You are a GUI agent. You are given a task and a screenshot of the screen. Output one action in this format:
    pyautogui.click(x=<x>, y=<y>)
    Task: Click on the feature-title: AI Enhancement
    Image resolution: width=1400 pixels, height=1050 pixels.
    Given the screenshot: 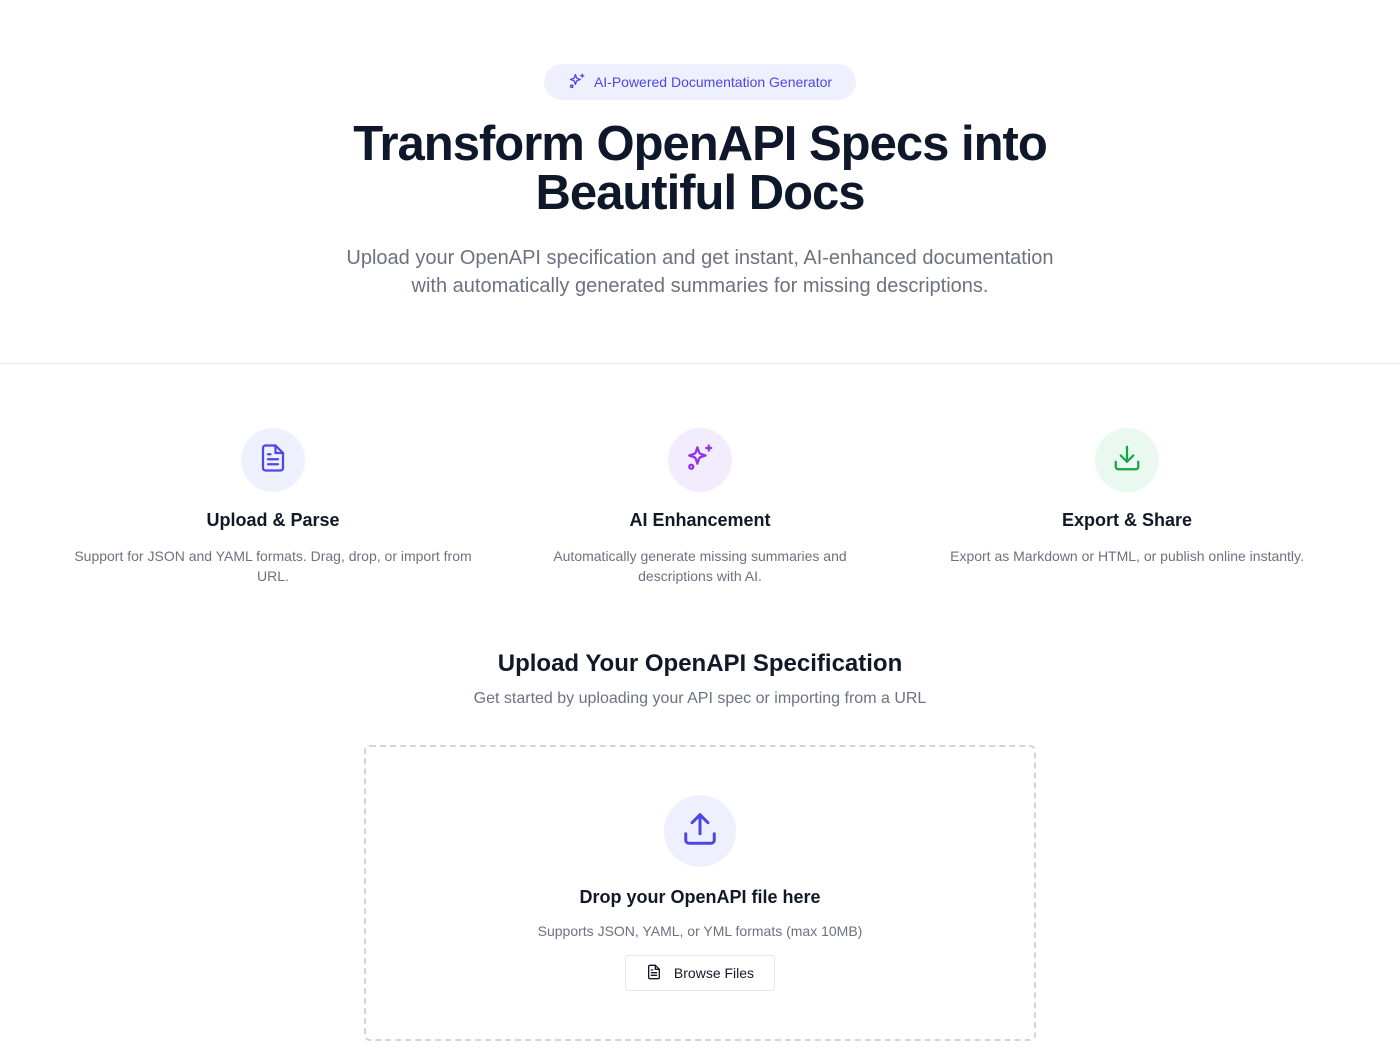 What is the action you would take?
    pyautogui.click(x=700, y=520)
    